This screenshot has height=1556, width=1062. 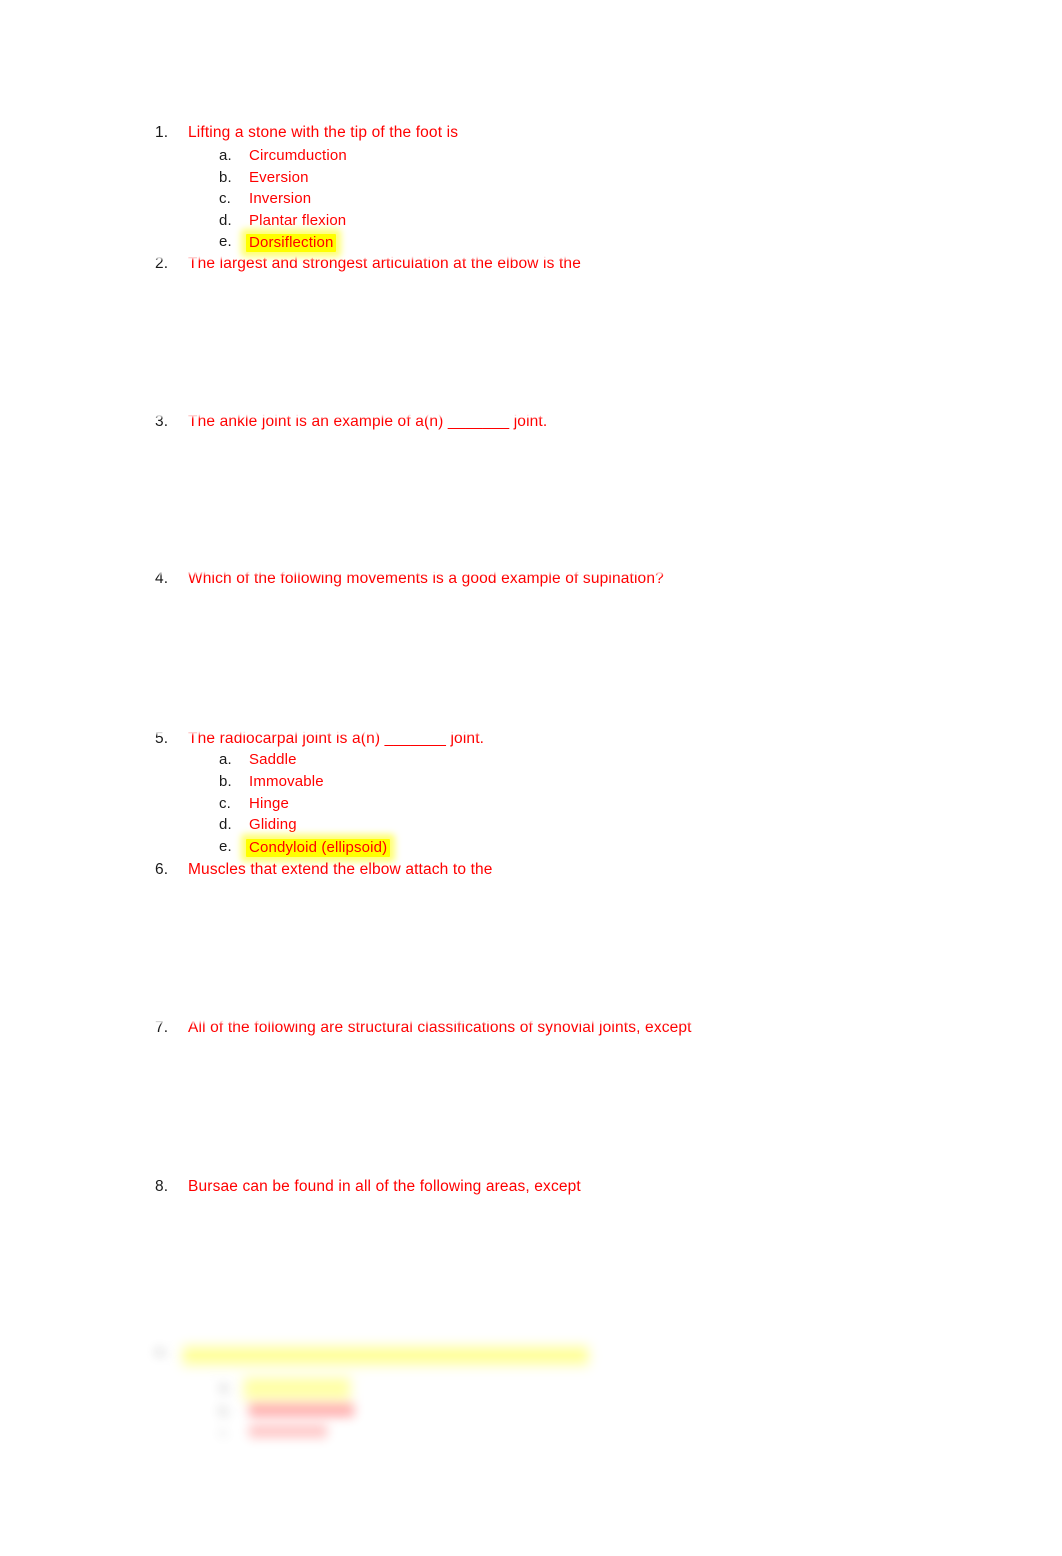 I want to click on answer-text: Gliding, so click(x=273, y=824).